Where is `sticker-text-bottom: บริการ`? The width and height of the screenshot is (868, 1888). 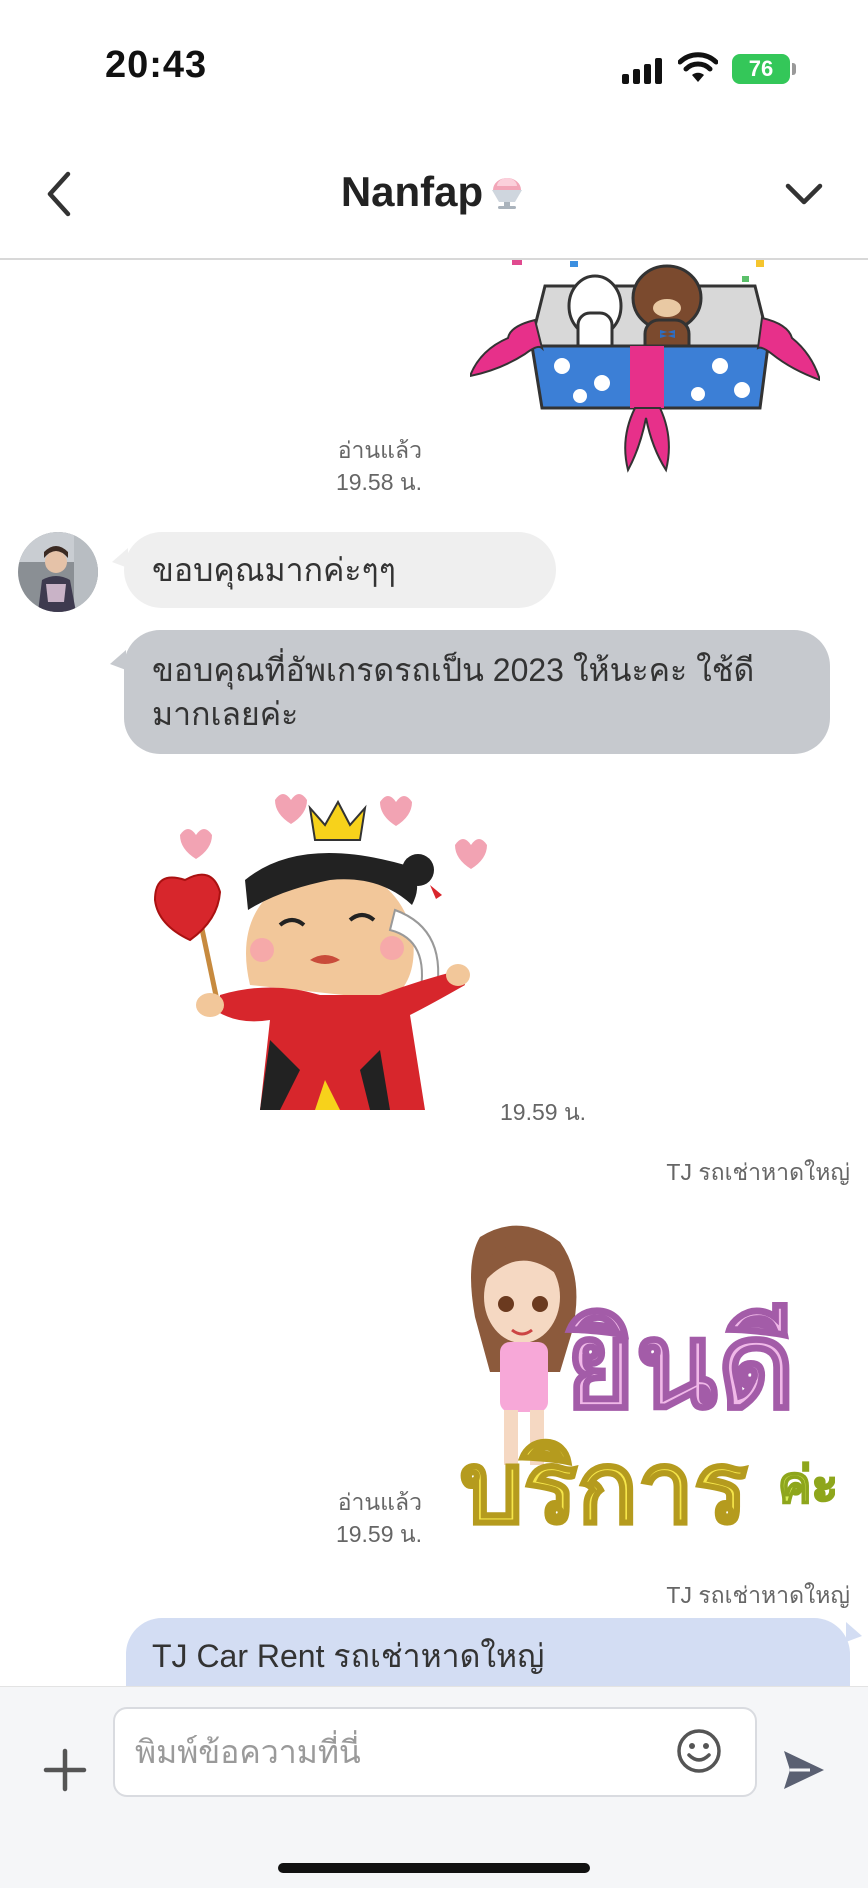 sticker-text-bottom: บริการ is located at coordinates (604, 1484).